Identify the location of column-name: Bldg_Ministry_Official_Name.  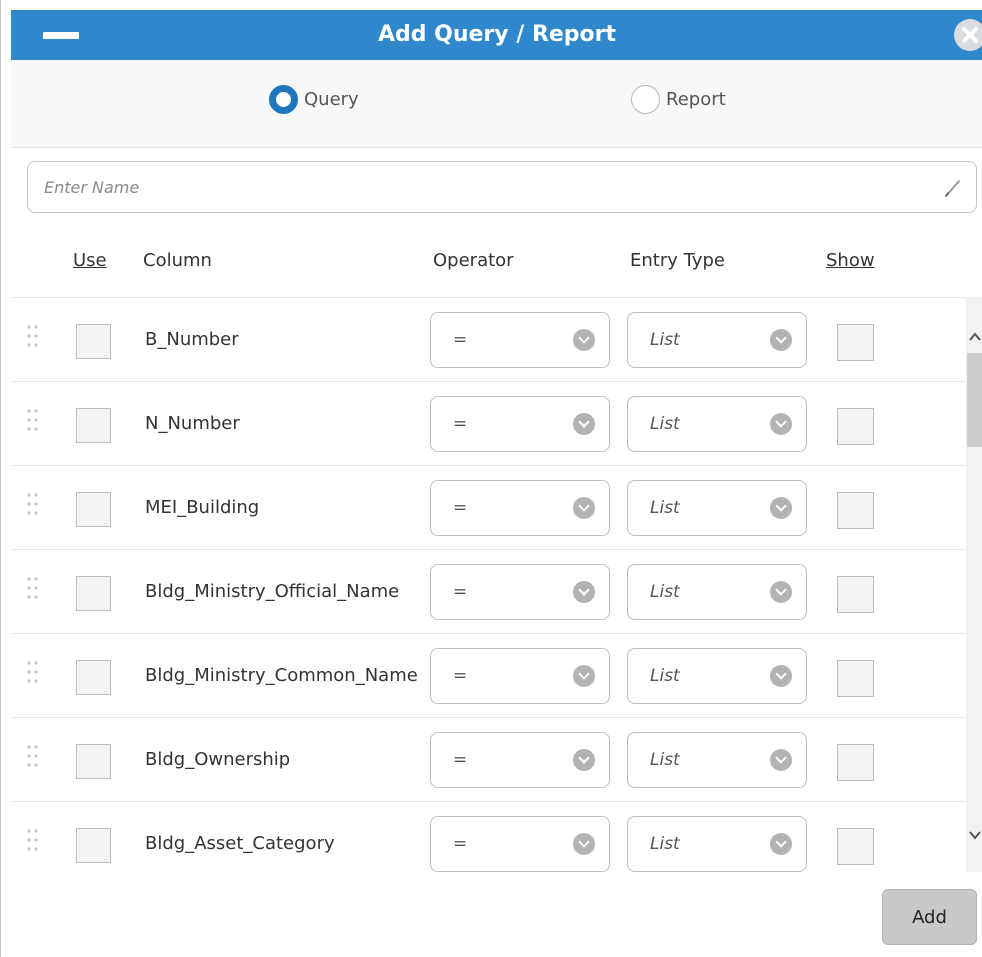
(272, 591).